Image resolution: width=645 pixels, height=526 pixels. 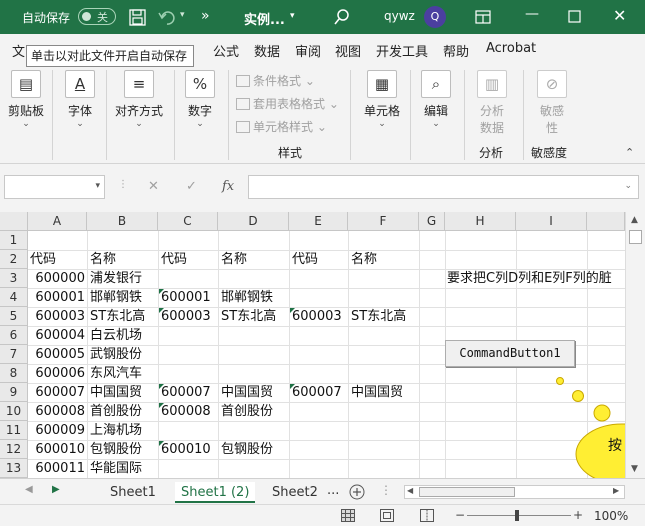 What do you see at coordinates (383, 221) in the screenshot?
I see `col-header-f: F` at bounding box center [383, 221].